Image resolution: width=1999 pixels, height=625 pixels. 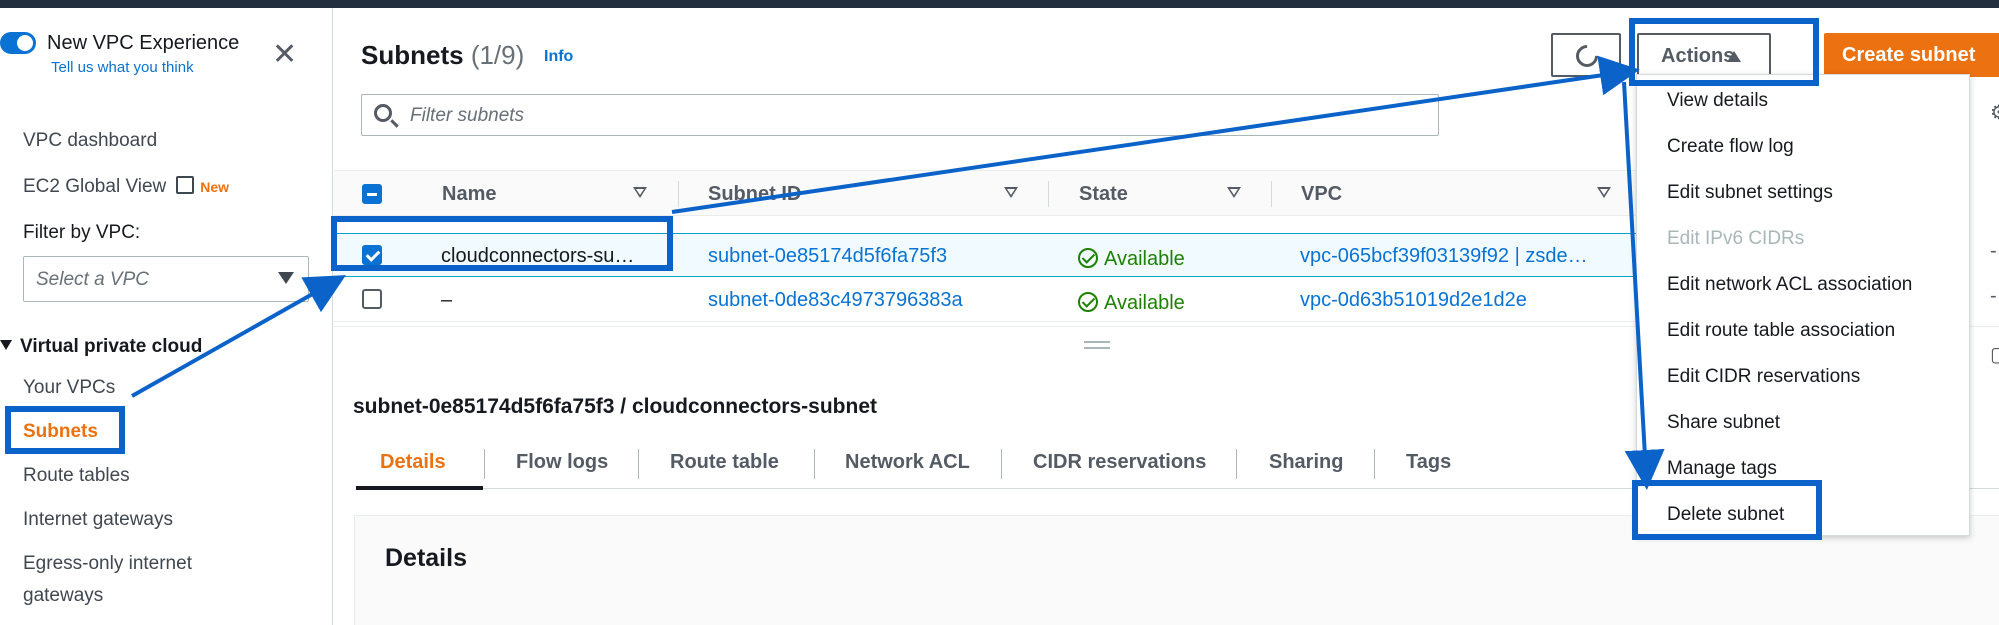 What do you see at coordinates (1643, 285) in the screenshot?
I see `arrow-to-delete` at bounding box center [1643, 285].